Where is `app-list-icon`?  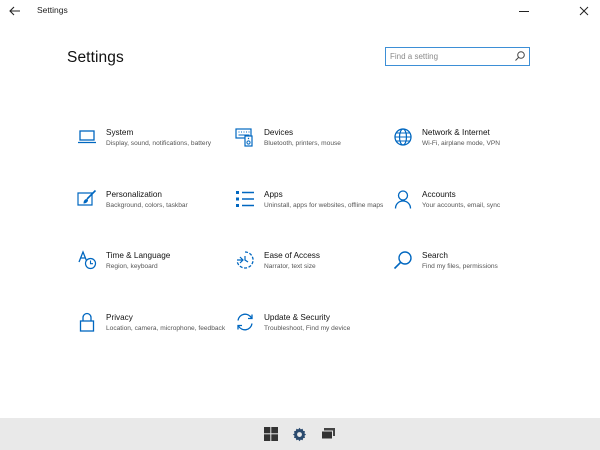
app-list-icon is located at coordinates (245, 199).